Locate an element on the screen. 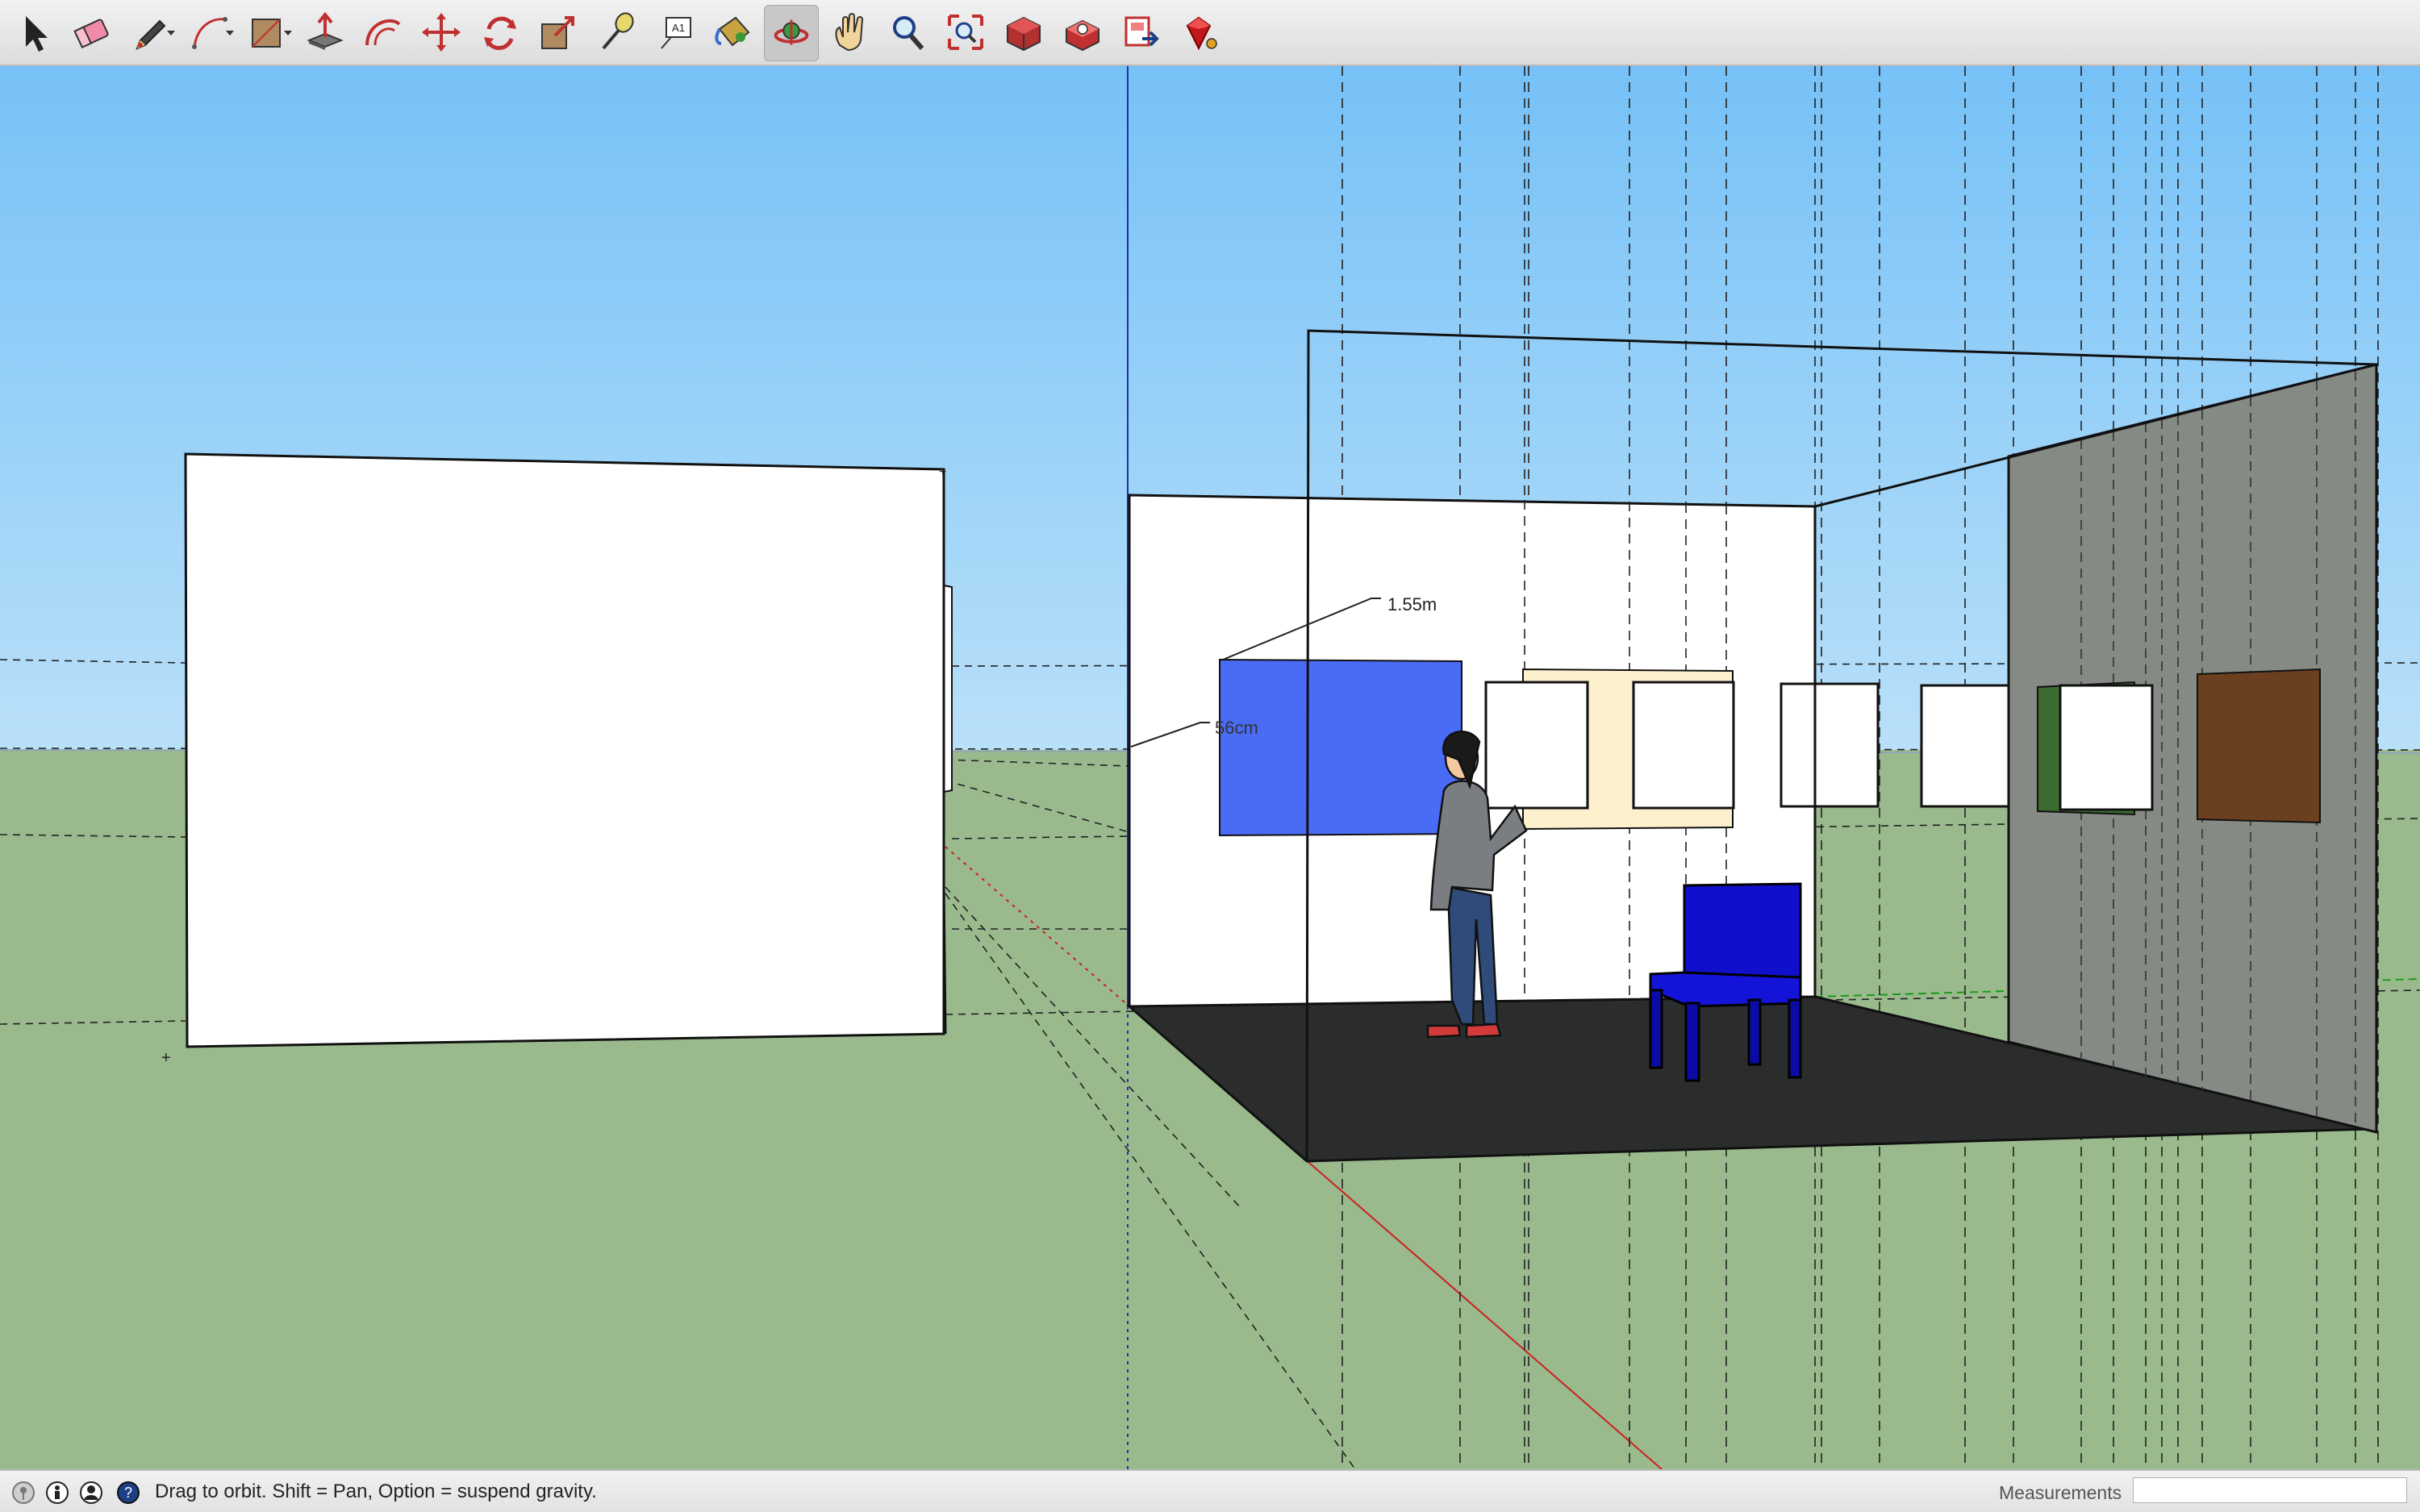  user-account-icon is located at coordinates (91, 1493).